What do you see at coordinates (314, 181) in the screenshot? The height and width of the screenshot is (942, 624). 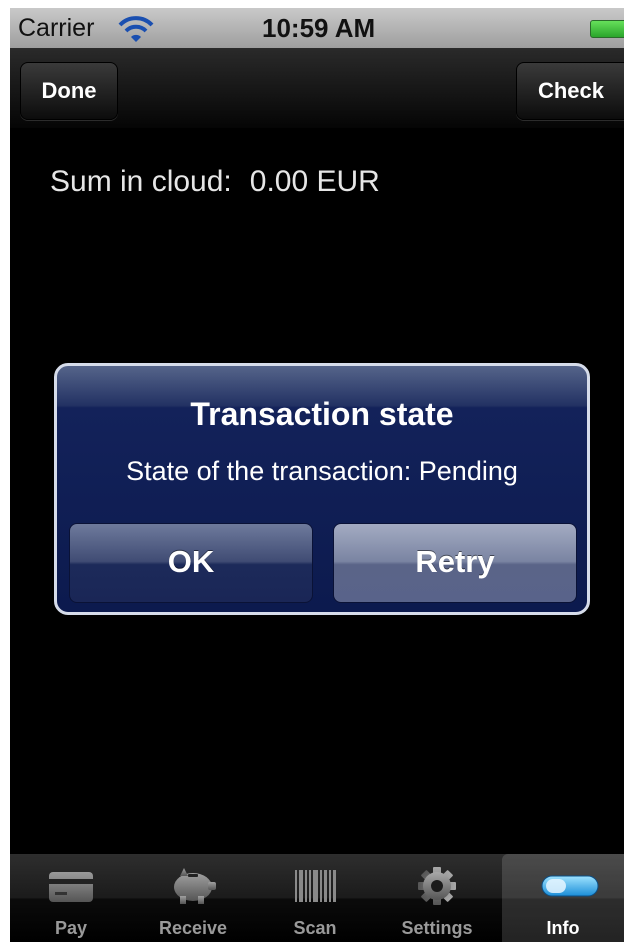 I see `sum-value: 0.00 EUR` at bounding box center [314, 181].